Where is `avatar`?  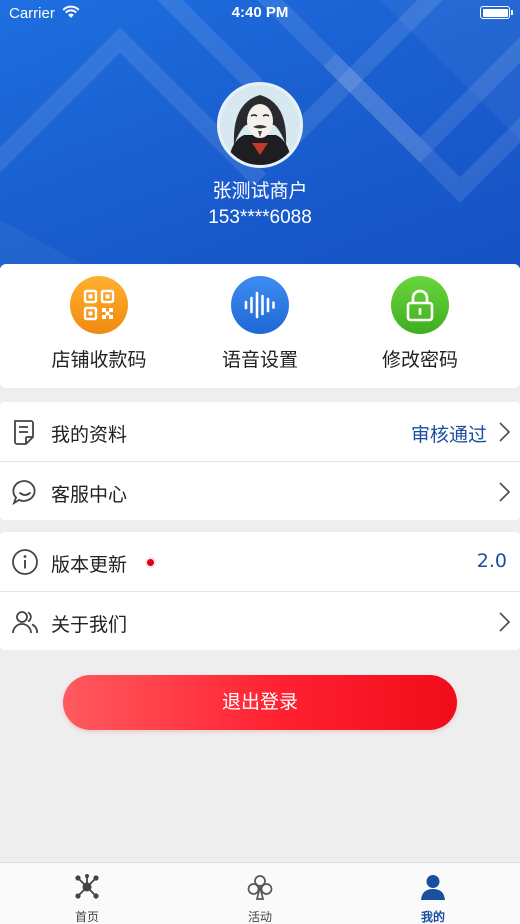
avatar is located at coordinates (260, 125).